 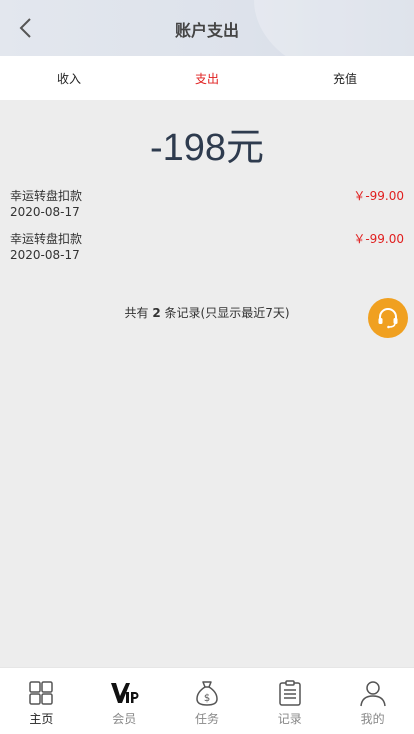 What do you see at coordinates (207, 148) in the screenshot?
I see `total-amount: -198元` at bounding box center [207, 148].